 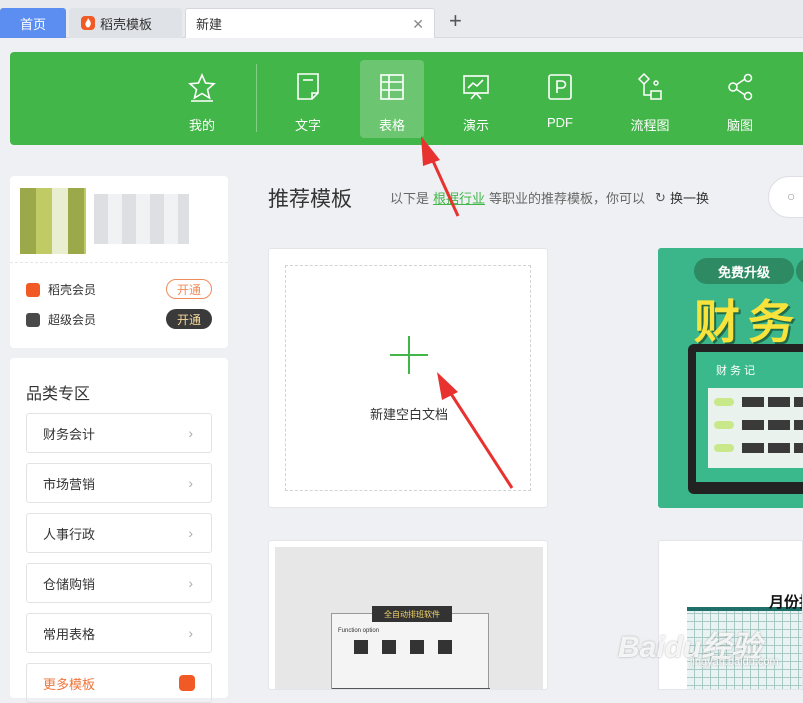 What do you see at coordinates (785, 197) in the screenshot?
I see `search-input: ○` at bounding box center [785, 197].